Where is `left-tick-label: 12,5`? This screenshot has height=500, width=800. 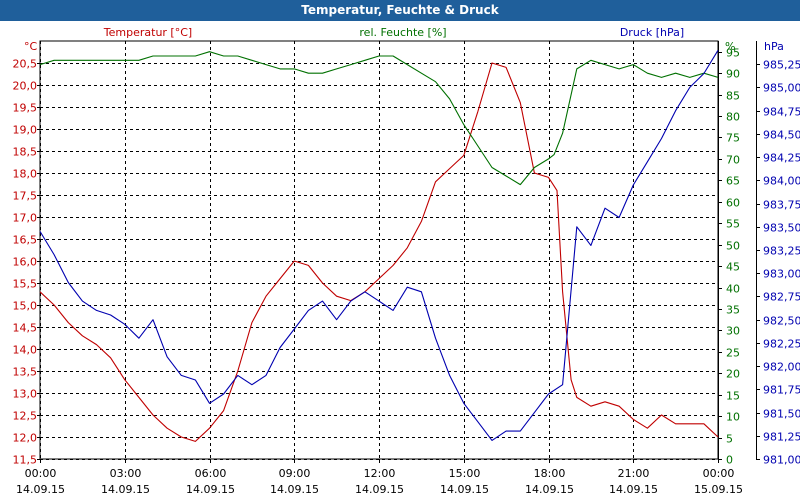
left-tick-label: 12,5 is located at coordinates (25, 416).